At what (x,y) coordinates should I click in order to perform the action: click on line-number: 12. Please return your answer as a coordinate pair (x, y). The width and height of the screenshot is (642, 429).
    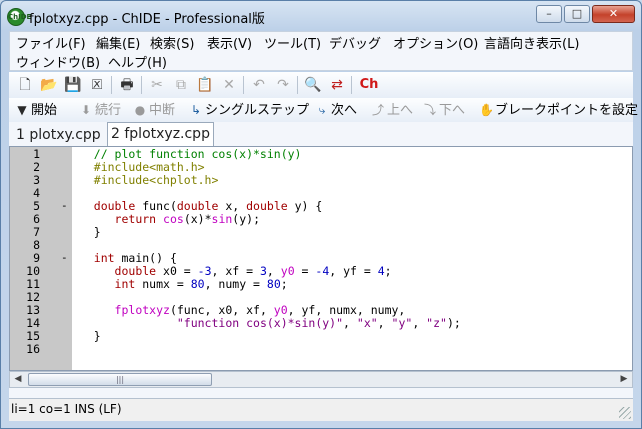
    Looking at the image, I should click on (33, 297).